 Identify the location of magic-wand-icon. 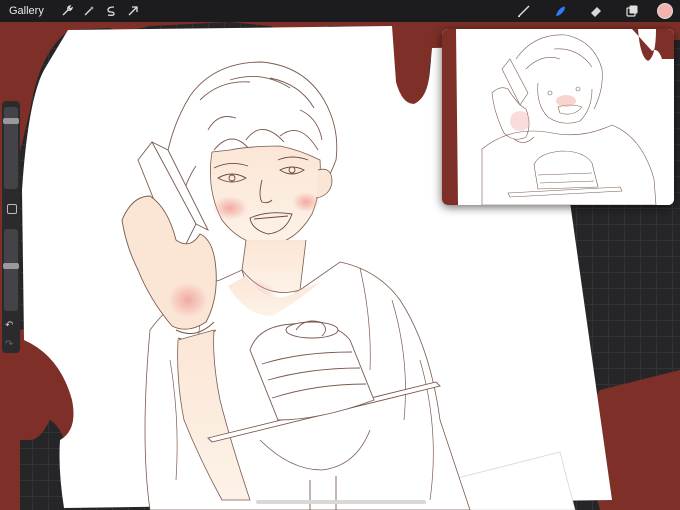
(89, 11).